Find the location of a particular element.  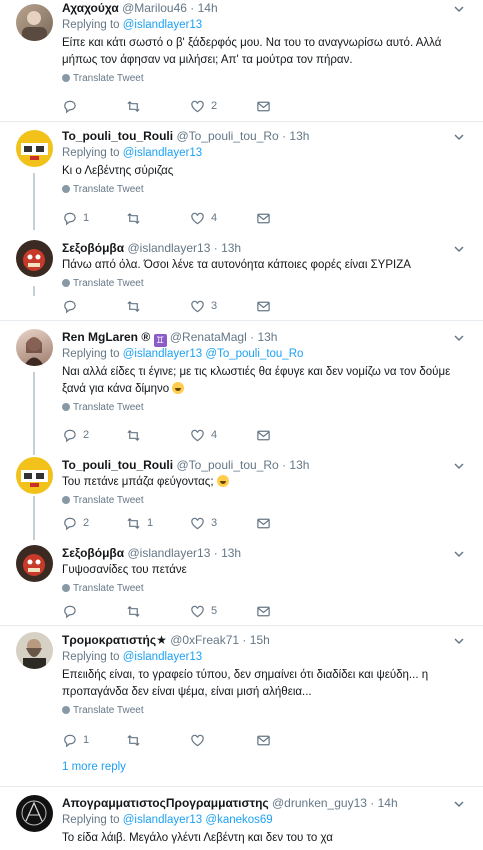

user-handle: @Marilou46 is located at coordinates (154, 8).